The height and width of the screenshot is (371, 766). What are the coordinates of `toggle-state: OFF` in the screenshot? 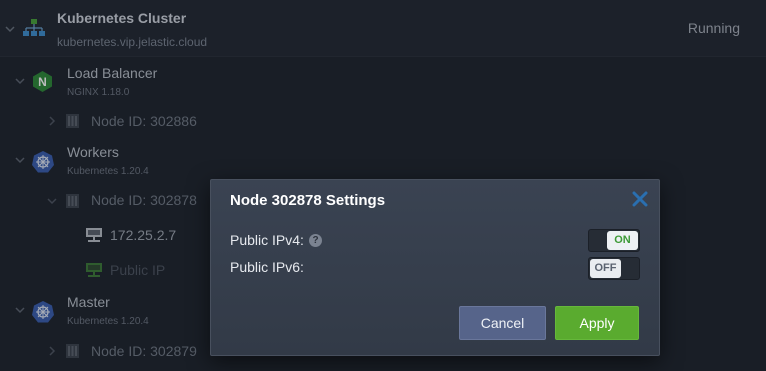 It's located at (605, 268).